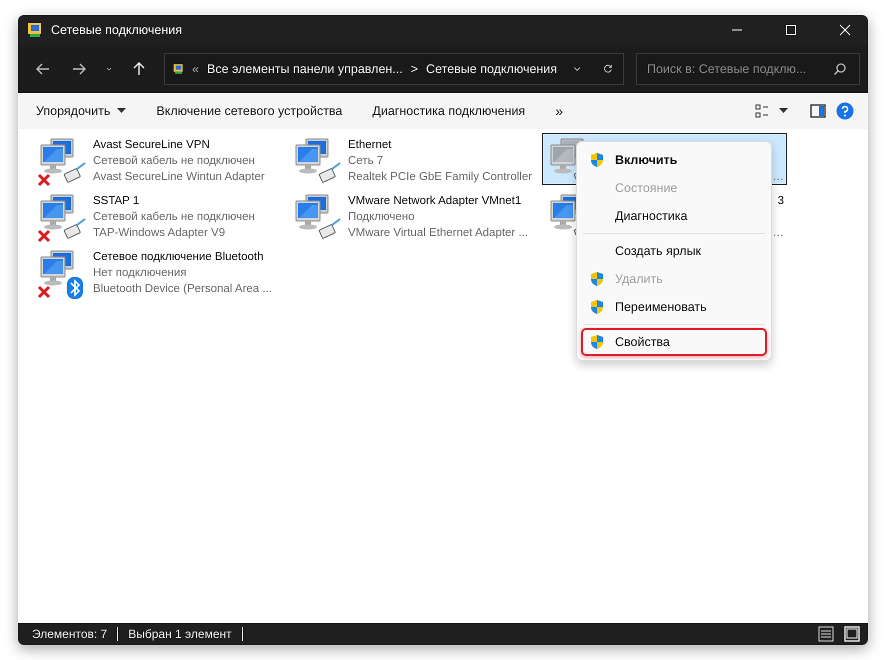 This screenshot has height=660, width=884. I want to click on connection-status: Подключено, so click(381, 217).